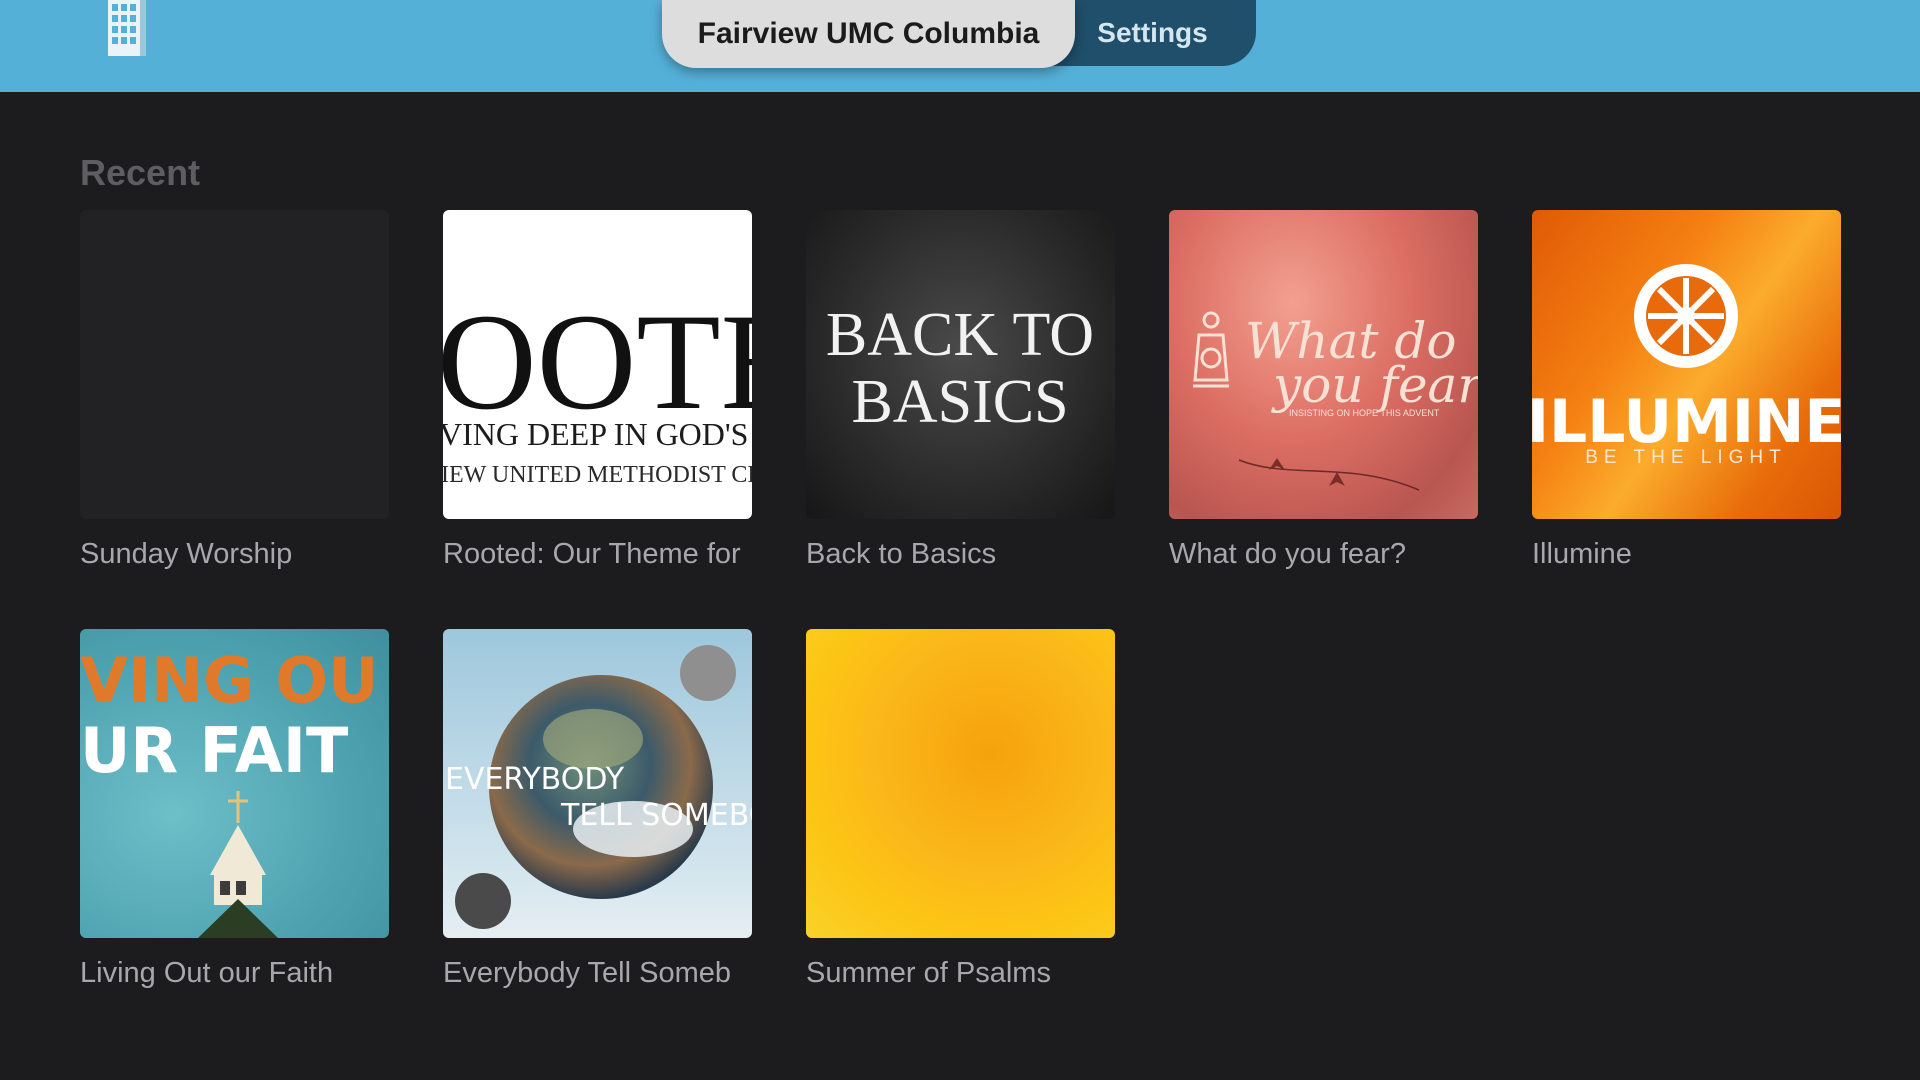 The image size is (1920, 1080). I want to click on series-artwork: EVERYBODY TELL SOMEBODY, so click(597, 783).